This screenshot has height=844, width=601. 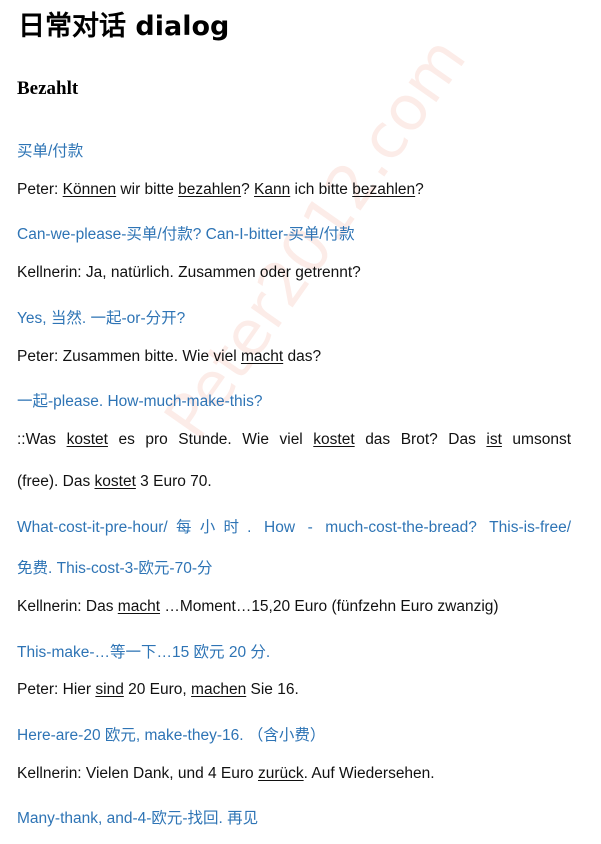 What do you see at coordinates (210, 439) in the screenshot?
I see `text-run: es pro Stunde. Wie viel` at bounding box center [210, 439].